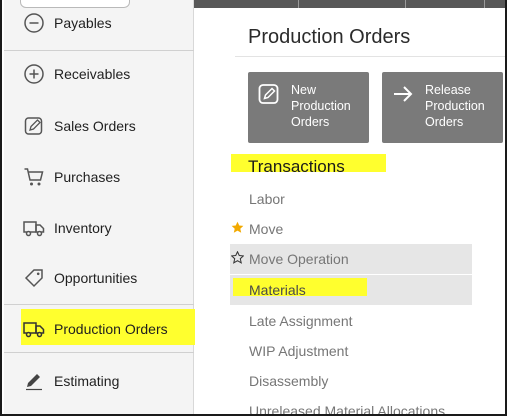 Image resolution: width=507 pixels, height=416 pixels. What do you see at coordinates (351, 351) in the screenshot?
I see `transaction-link-wip-adjustment: WIP Adjustment` at bounding box center [351, 351].